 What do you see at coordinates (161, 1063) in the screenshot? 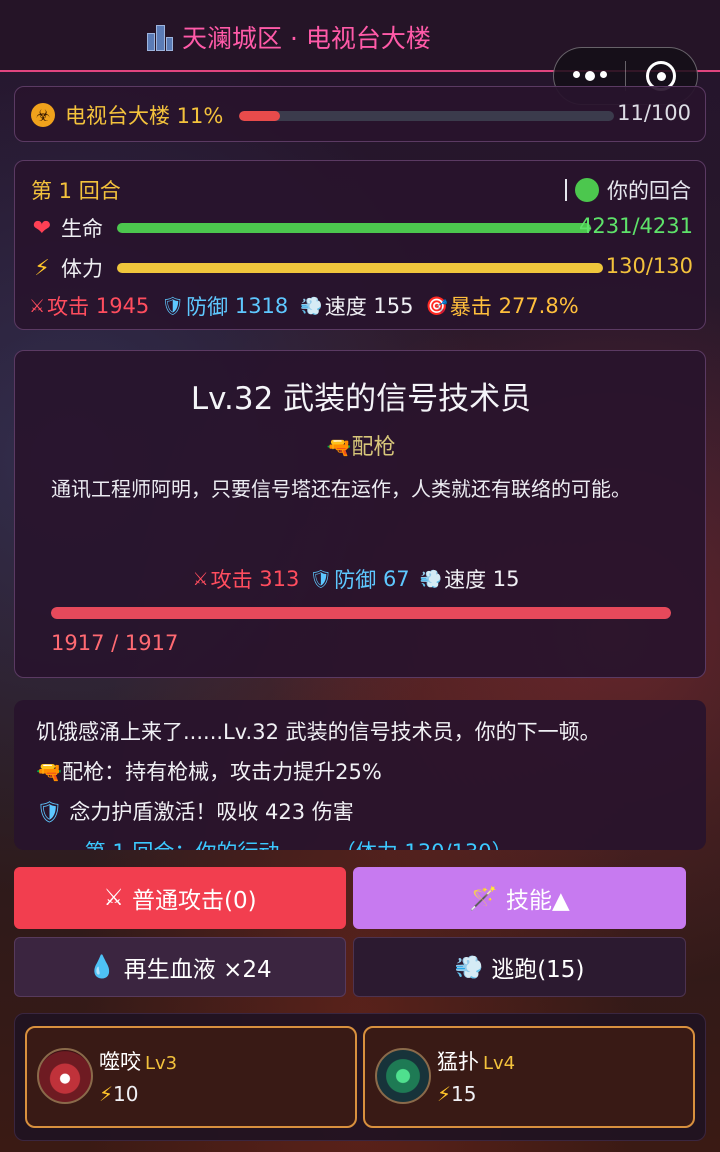
I see `skill-level: Lv3` at bounding box center [161, 1063].